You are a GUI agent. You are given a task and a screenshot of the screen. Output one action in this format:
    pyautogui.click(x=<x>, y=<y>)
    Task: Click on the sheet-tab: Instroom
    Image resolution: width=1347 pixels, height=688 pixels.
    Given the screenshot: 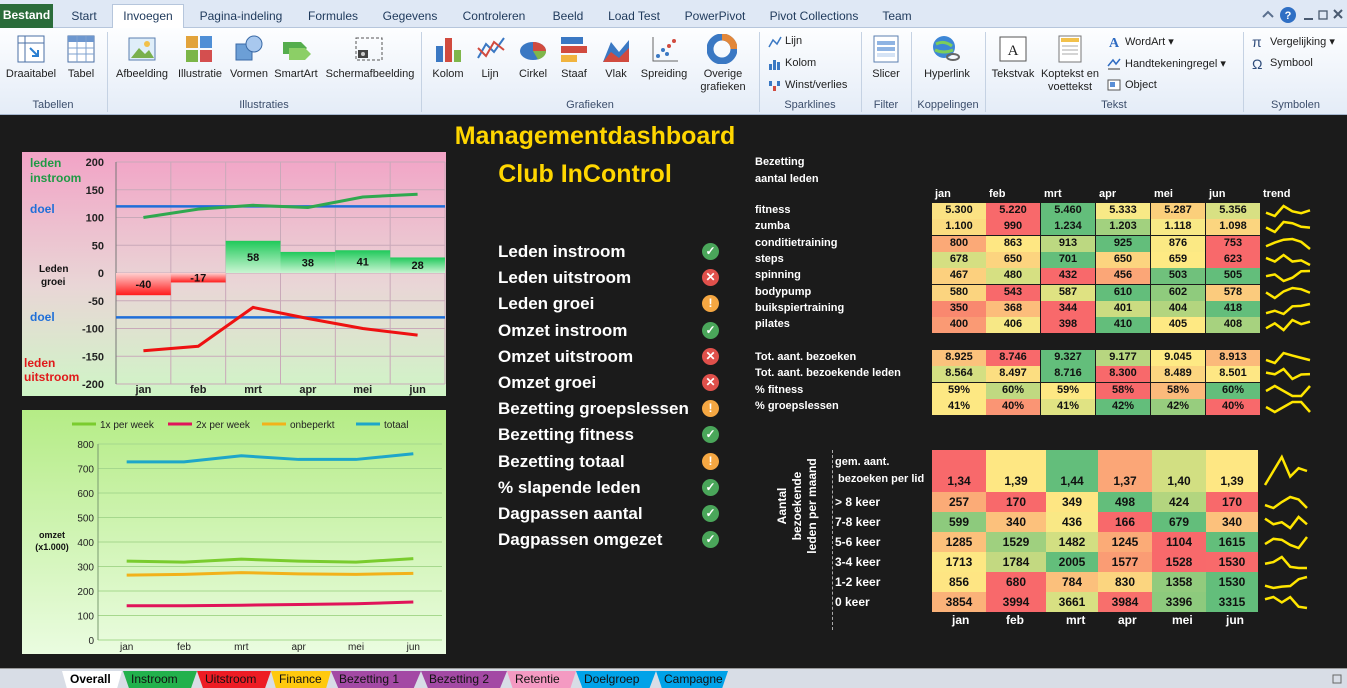 What is the action you would take?
    pyautogui.click(x=160, y=679)
    